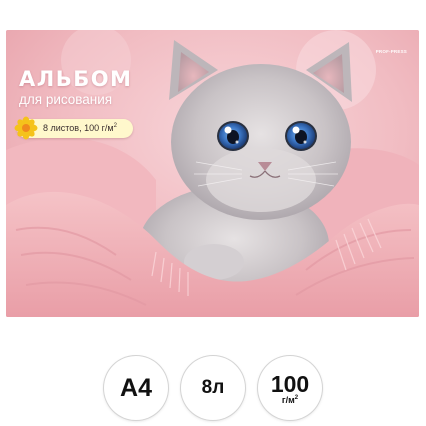  I want to click on density-badge-value: 100, so click(290, 384).